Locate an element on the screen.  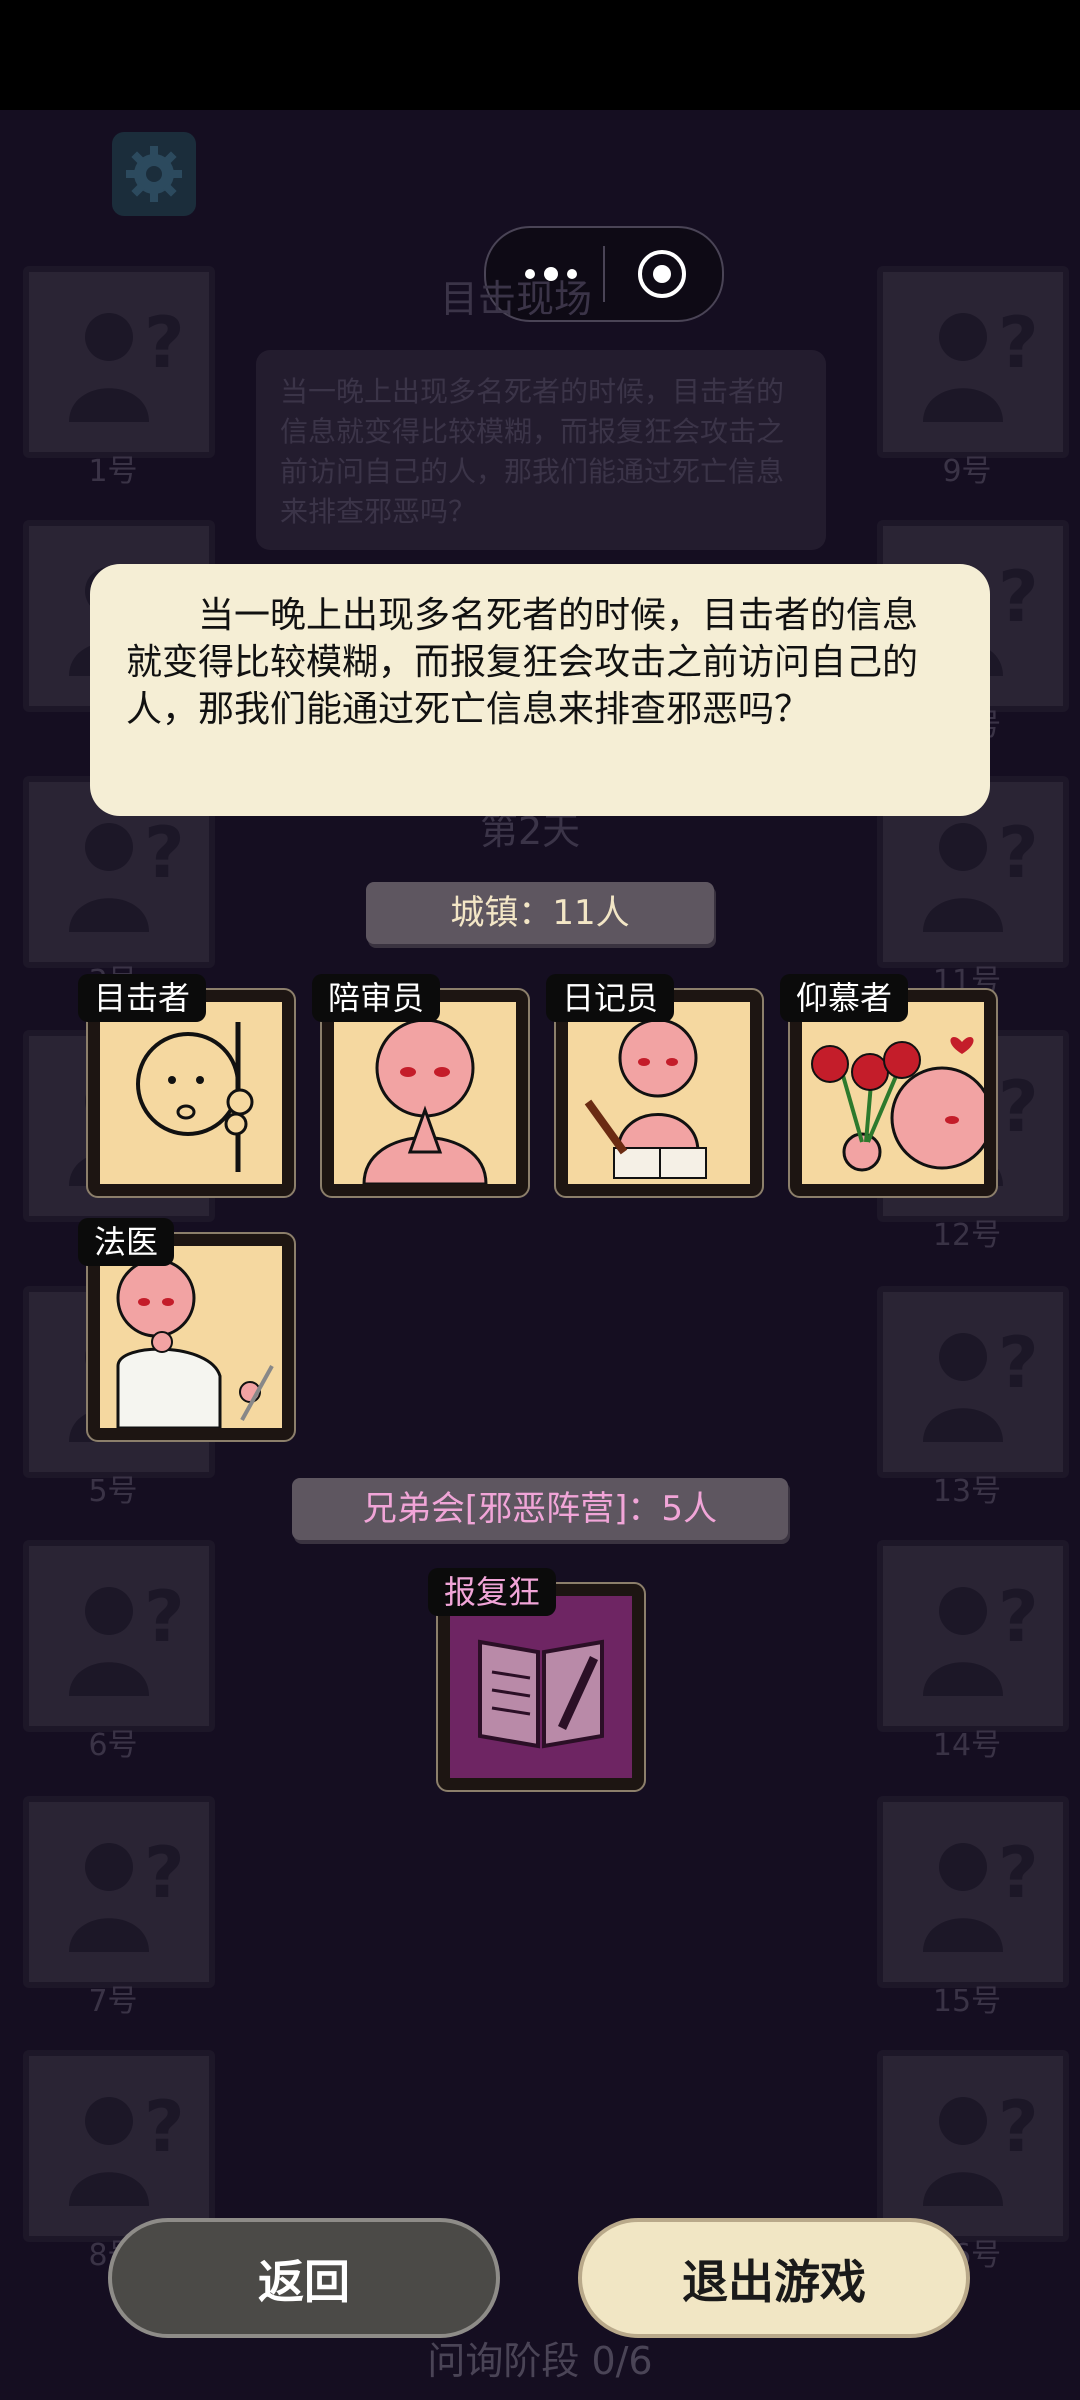
settings-button is located at coordinates (154, 174).